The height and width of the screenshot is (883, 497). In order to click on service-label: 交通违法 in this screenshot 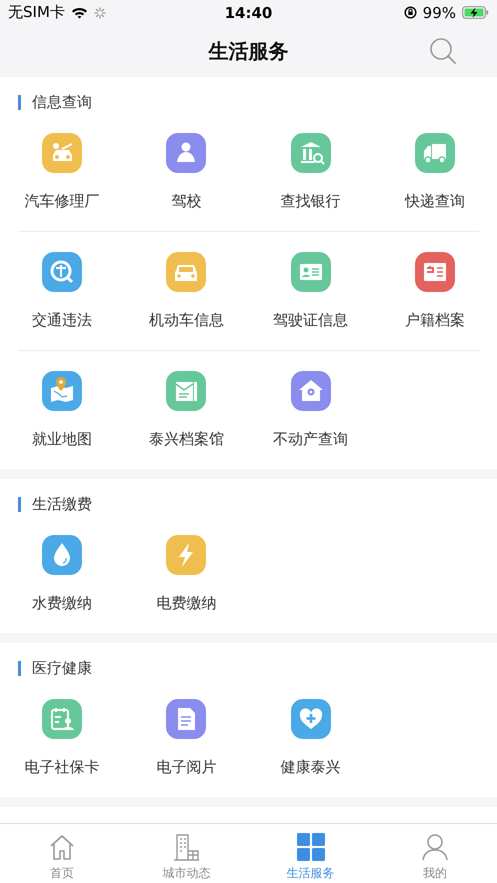, I will do `click(62, 320)`.